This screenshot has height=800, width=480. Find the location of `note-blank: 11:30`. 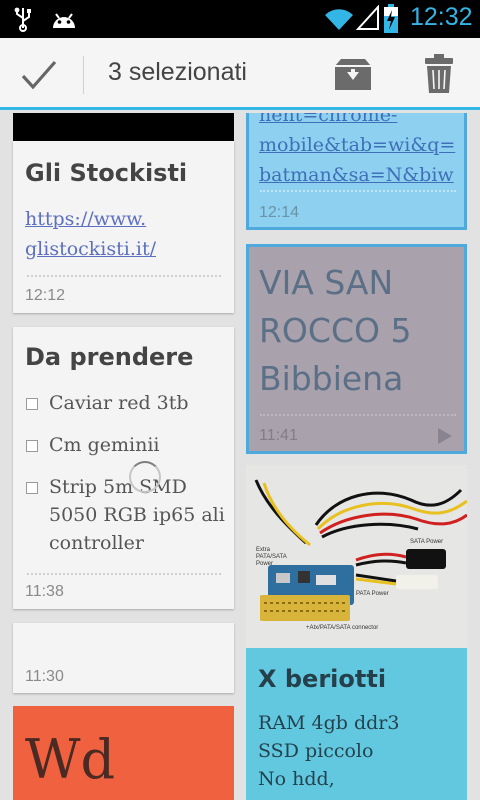

note-blank: 11:30 is located at coordinates (123, 658).